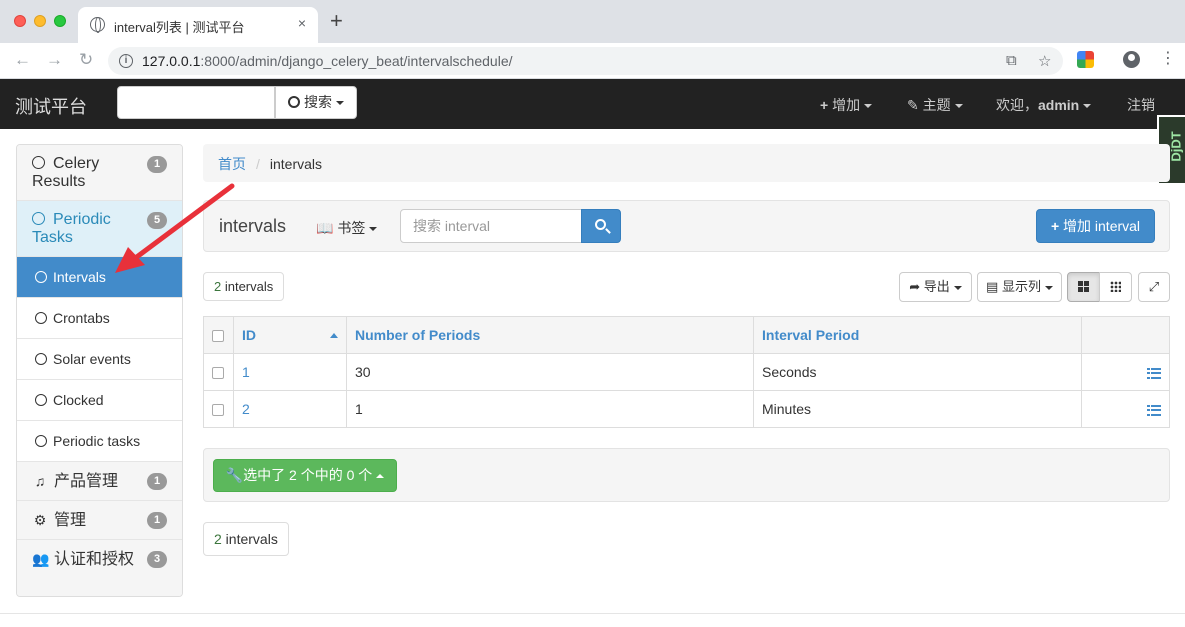 The image size is (1185, 627). Describe the element at coordinates (40, 21) in the screenshot. I see `window-minimize-button` at that location.